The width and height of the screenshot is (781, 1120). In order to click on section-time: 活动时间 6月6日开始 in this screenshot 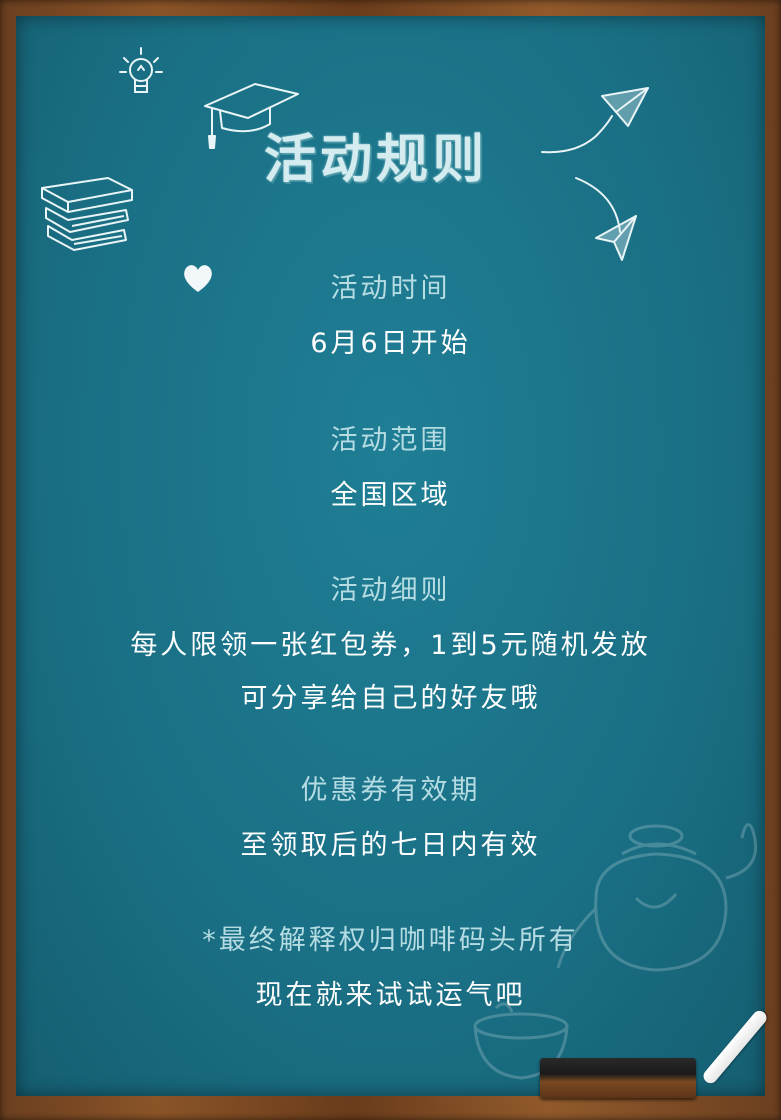, I will do `click(390, 313)`.